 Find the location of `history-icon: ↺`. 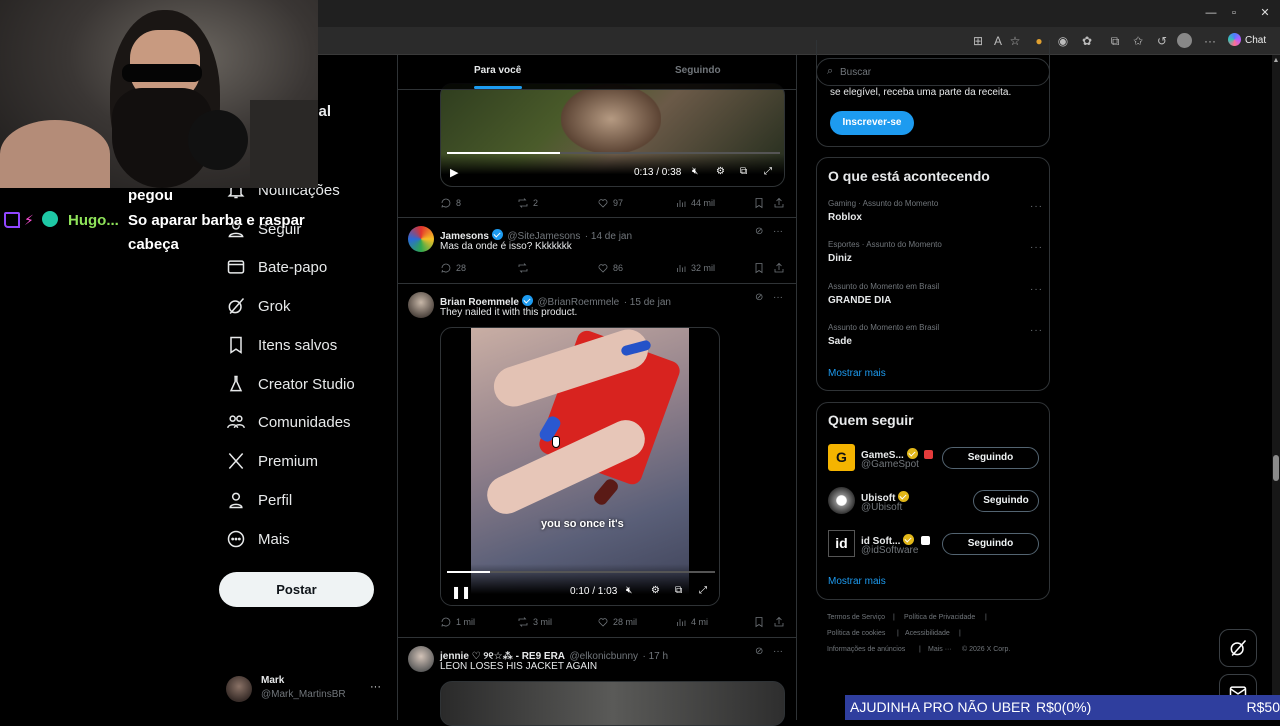

history-icon: ↺ is located at coordinates (1162, 41).